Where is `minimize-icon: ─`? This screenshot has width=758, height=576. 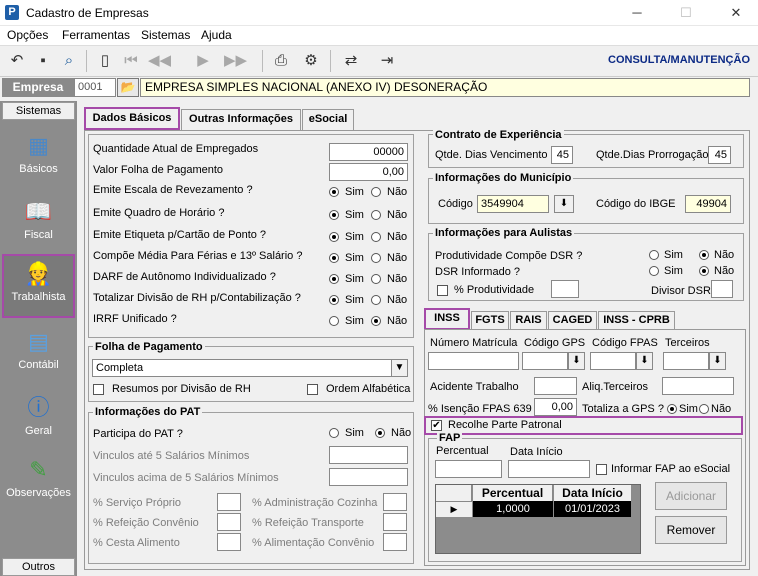
minimize-icon: ─ is located at coordinates (637, 13).